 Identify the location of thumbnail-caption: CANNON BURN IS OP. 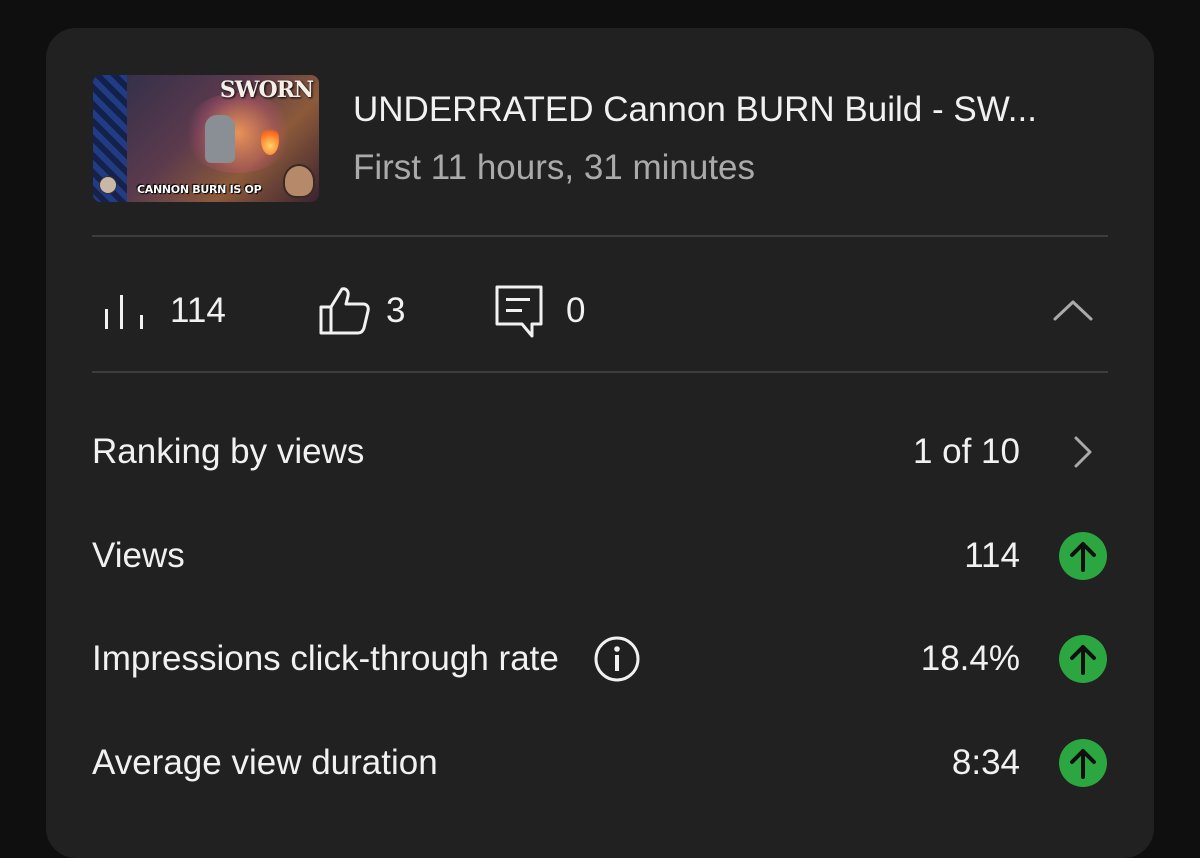
(199, 189).